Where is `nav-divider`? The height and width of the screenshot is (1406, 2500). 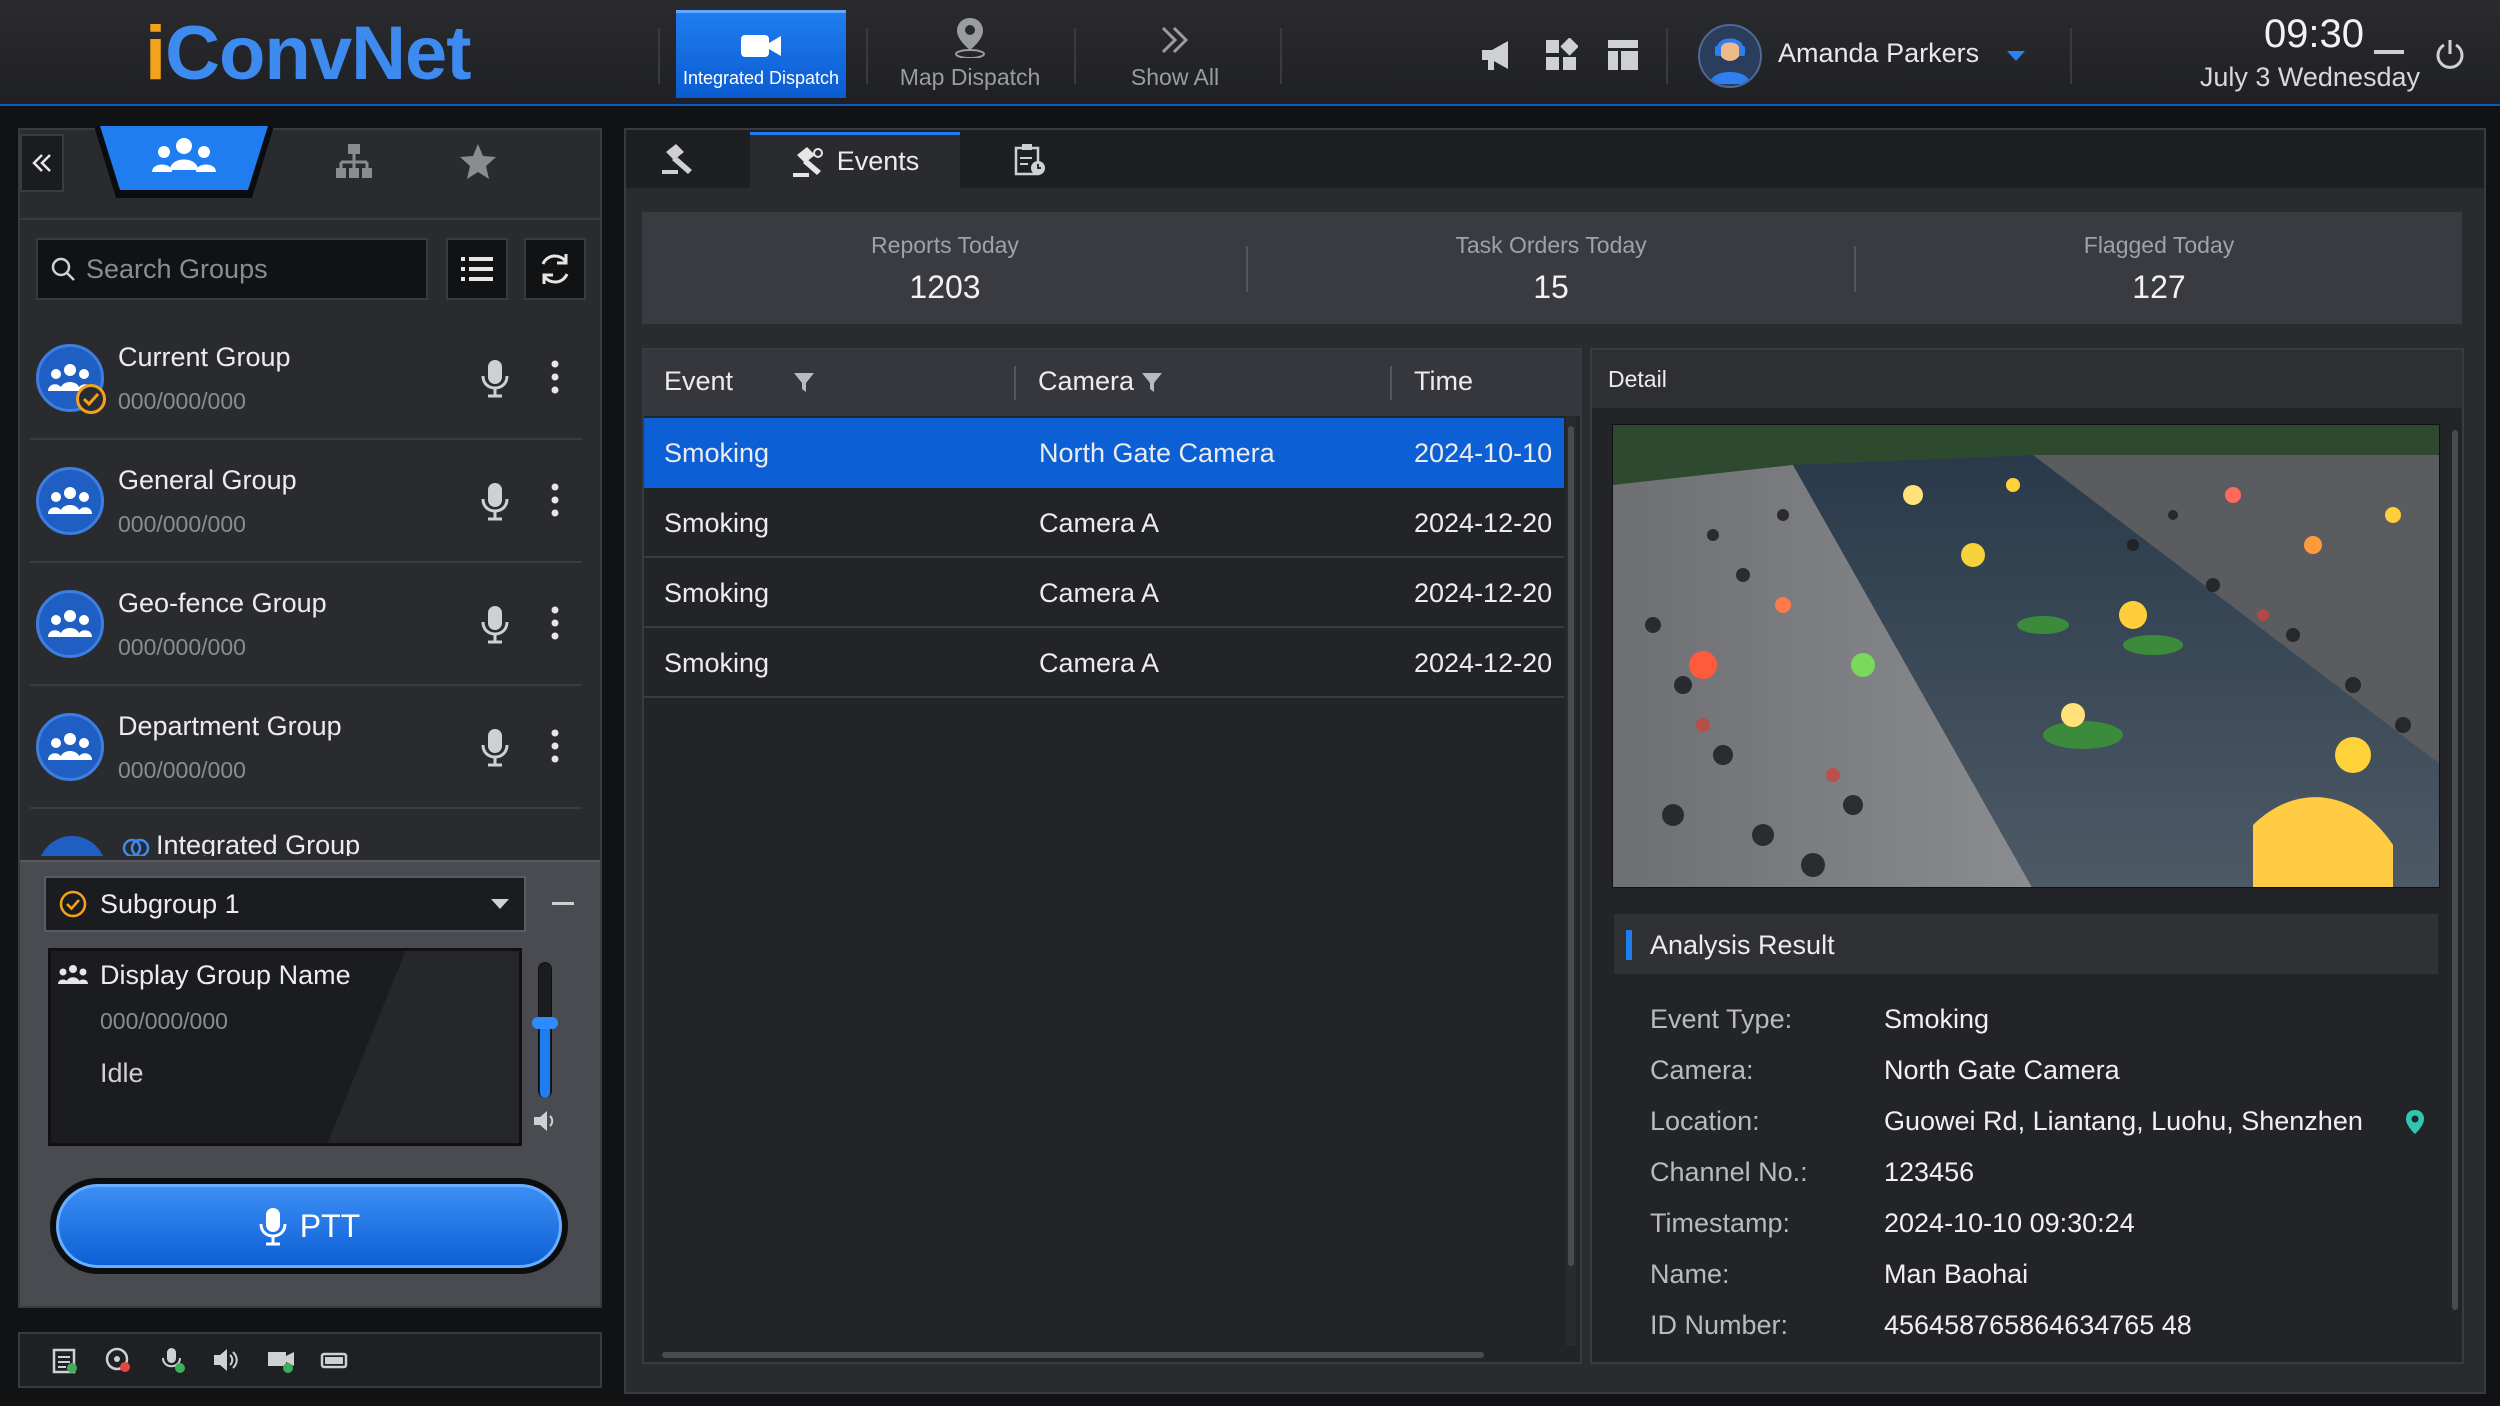
nav-divider is located at coordinates (1075, 56).